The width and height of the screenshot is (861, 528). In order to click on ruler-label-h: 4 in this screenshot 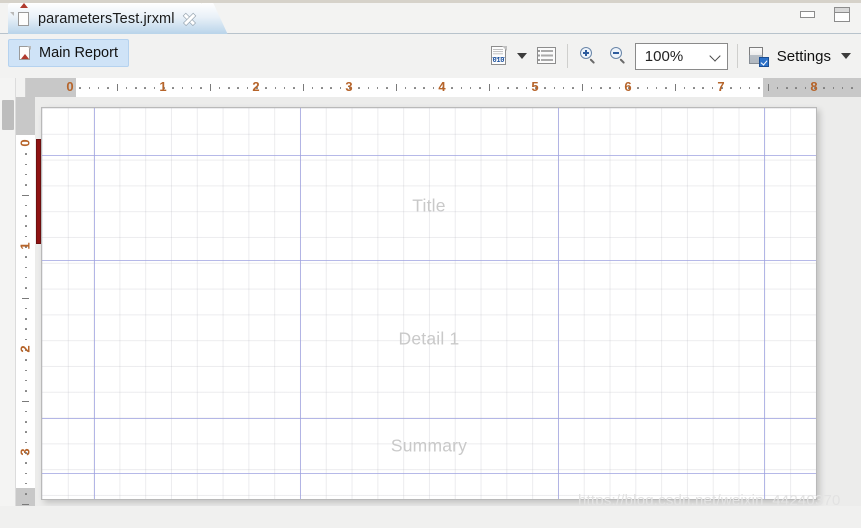, I will do `click(442, 86)`.